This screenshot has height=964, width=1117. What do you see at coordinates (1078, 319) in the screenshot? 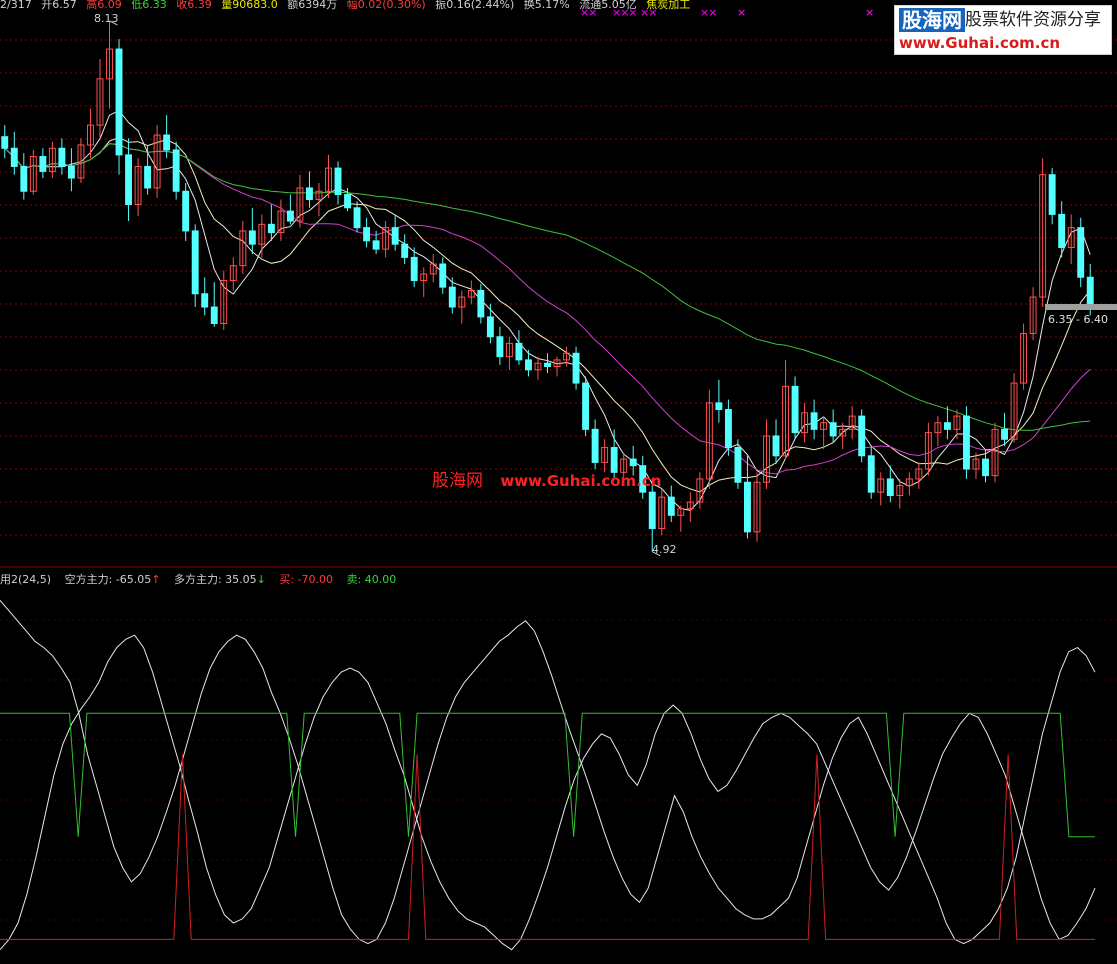
I see `last-price-range: 6.35 - 6.40` at bounding box center [1078, 319].